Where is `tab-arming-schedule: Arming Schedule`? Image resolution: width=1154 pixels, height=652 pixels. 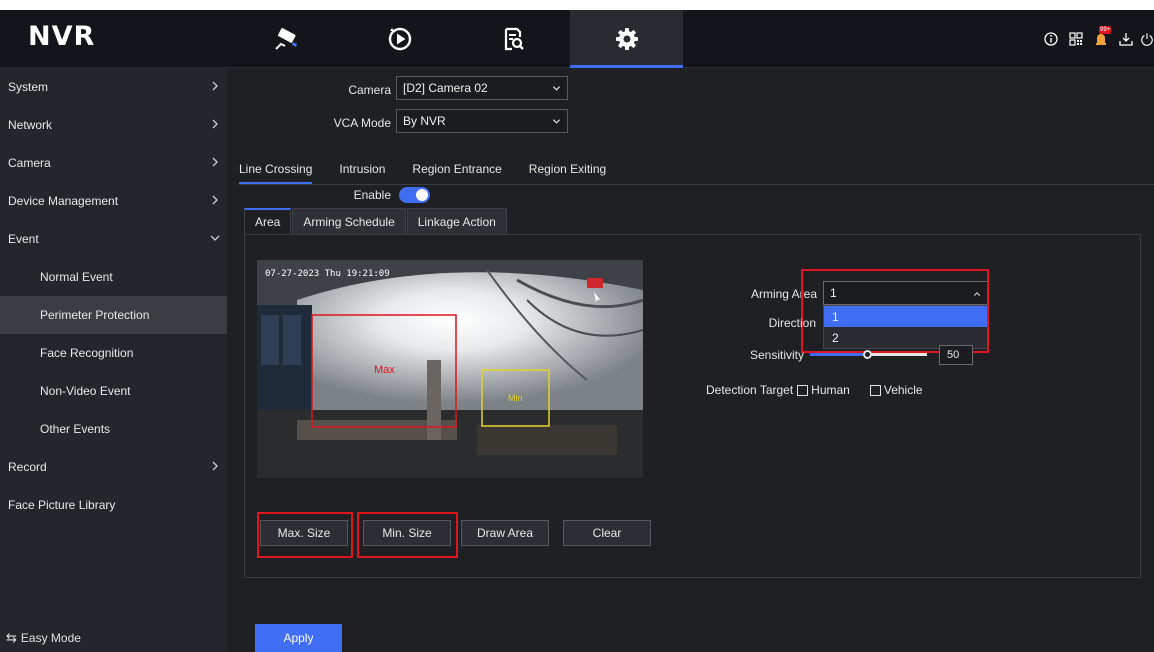 tab-arming-schedule: Arming Schedule is located at coordinates (349, 221).